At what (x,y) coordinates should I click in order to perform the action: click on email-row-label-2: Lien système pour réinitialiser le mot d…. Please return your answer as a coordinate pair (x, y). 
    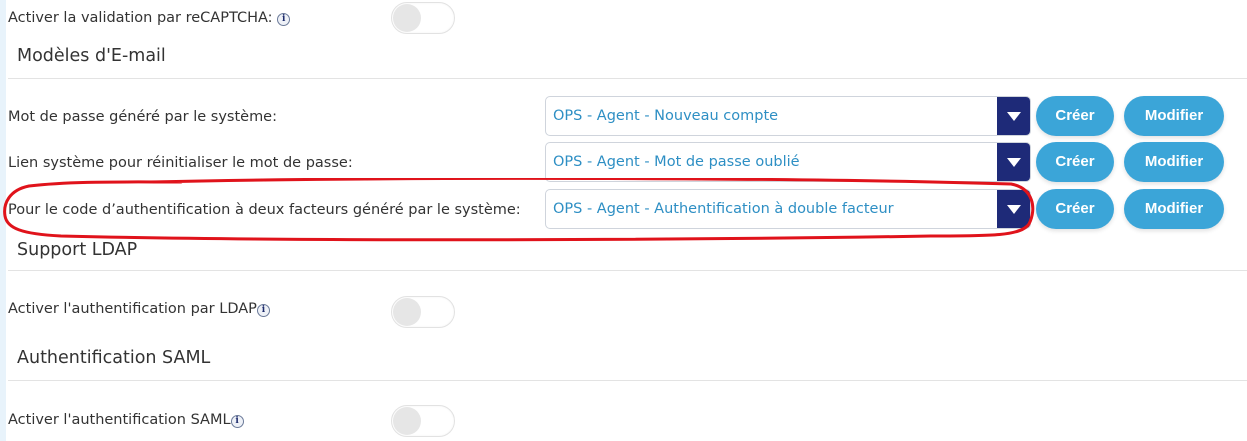
    Looking at the image, I should click on (180, 163).